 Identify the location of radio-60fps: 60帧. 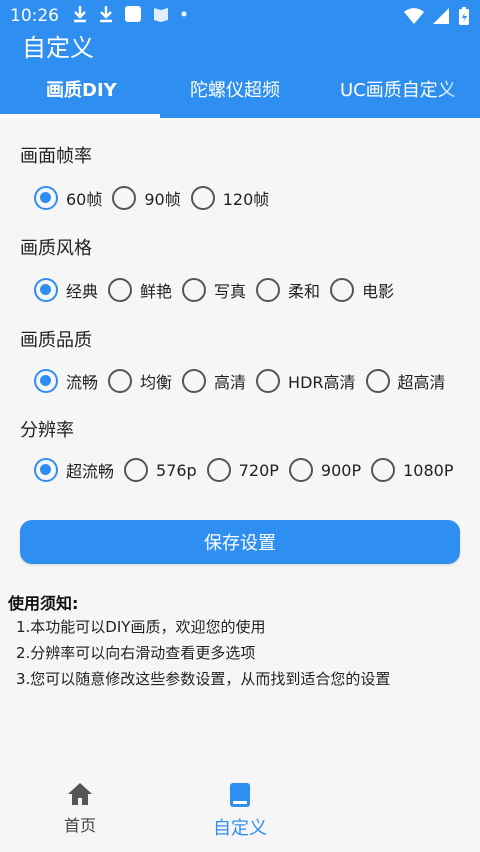
(68, 198).